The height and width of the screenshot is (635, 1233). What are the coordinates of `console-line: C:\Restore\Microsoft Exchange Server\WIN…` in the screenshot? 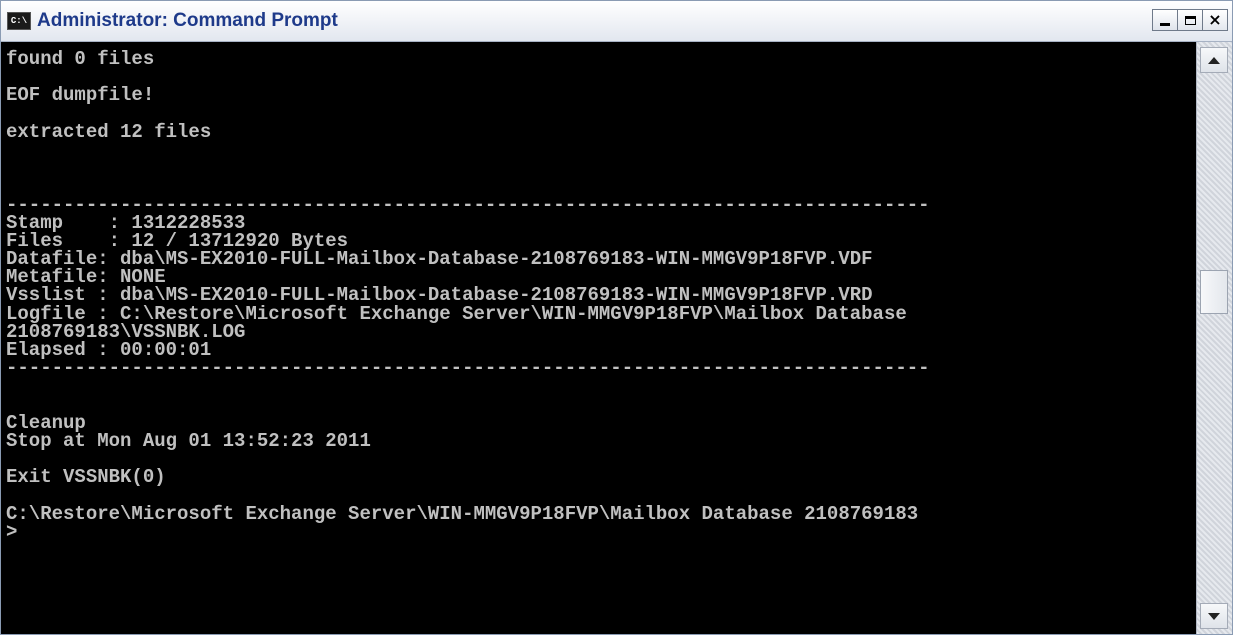 It's located at (462, 513).